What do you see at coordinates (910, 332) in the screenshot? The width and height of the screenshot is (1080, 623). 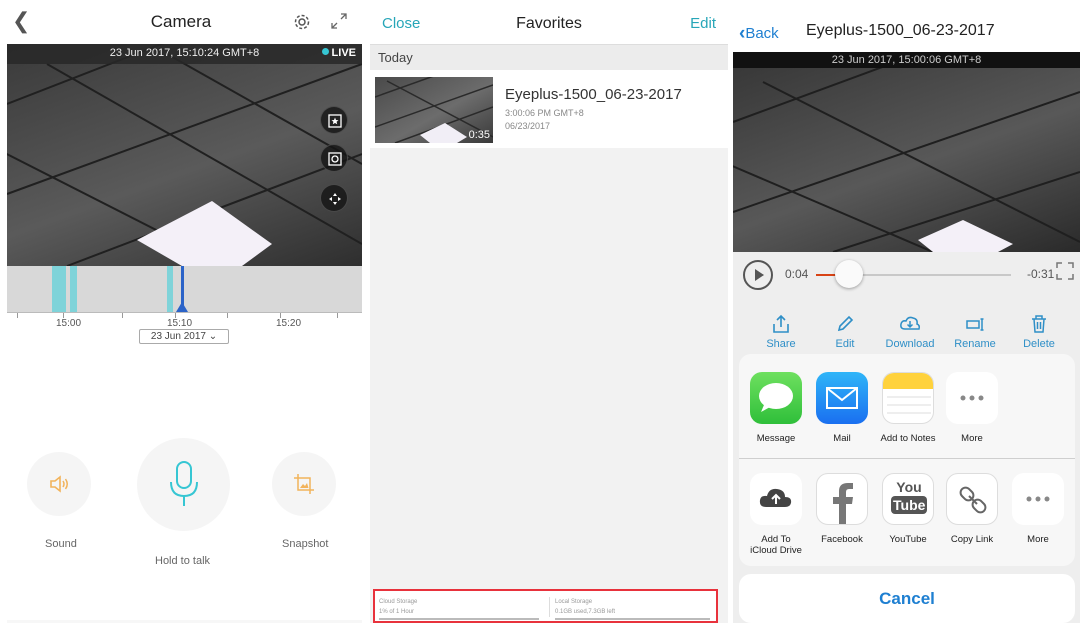 I see `download-action-button: Download` at bounding box center [910, 332].